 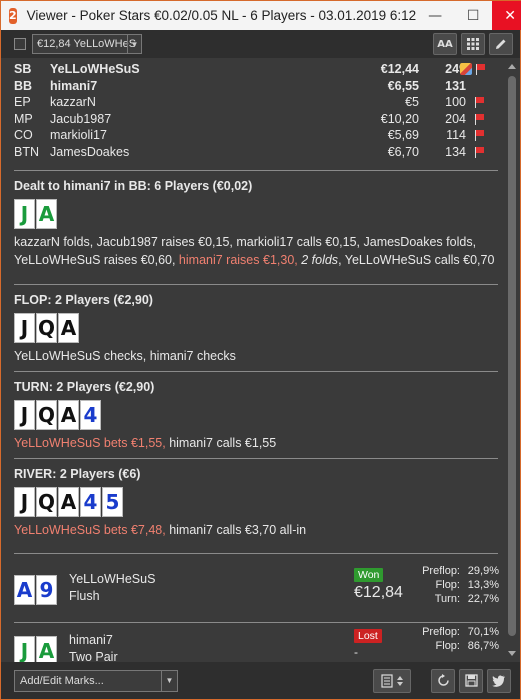 I want to click on note-icon, so click(x=466, y=69).